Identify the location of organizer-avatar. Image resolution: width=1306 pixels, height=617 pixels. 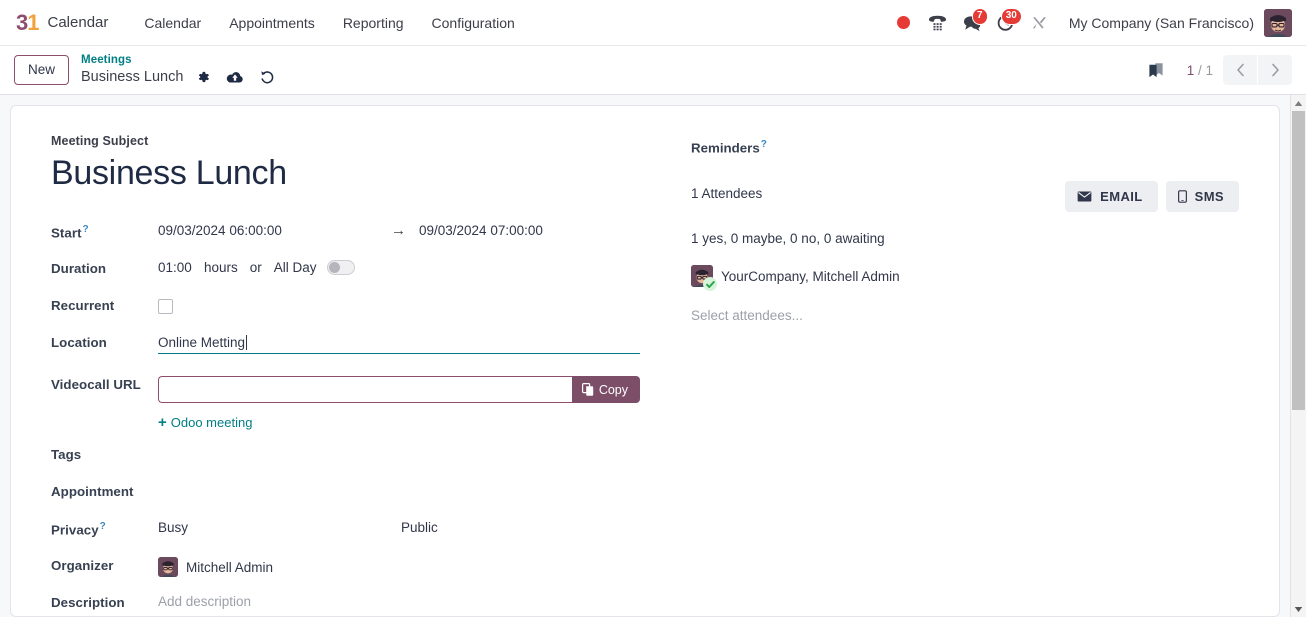
(168, 567).